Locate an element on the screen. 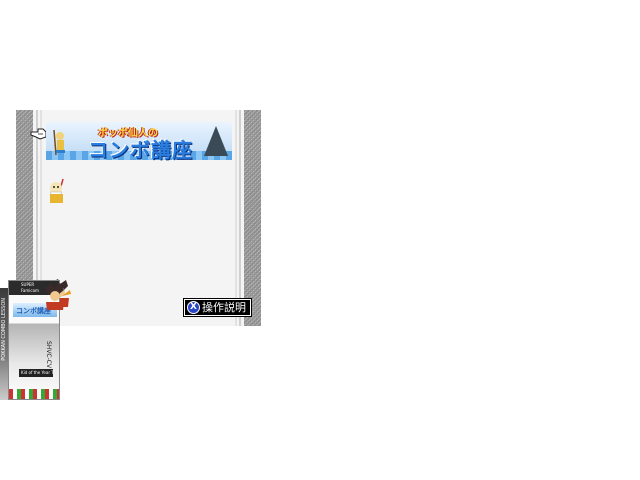 This screenshot has width=640, height=480. box-side-text: SHVC-CV is located at coordinates (48, 355).